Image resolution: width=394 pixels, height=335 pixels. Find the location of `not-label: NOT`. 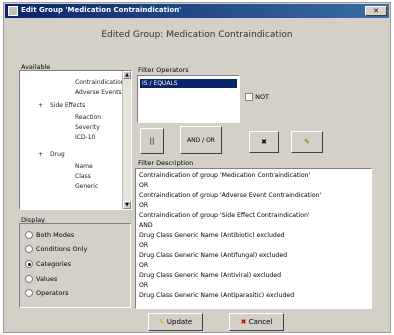

not-label: NOT is located at coordinates (262, 97).